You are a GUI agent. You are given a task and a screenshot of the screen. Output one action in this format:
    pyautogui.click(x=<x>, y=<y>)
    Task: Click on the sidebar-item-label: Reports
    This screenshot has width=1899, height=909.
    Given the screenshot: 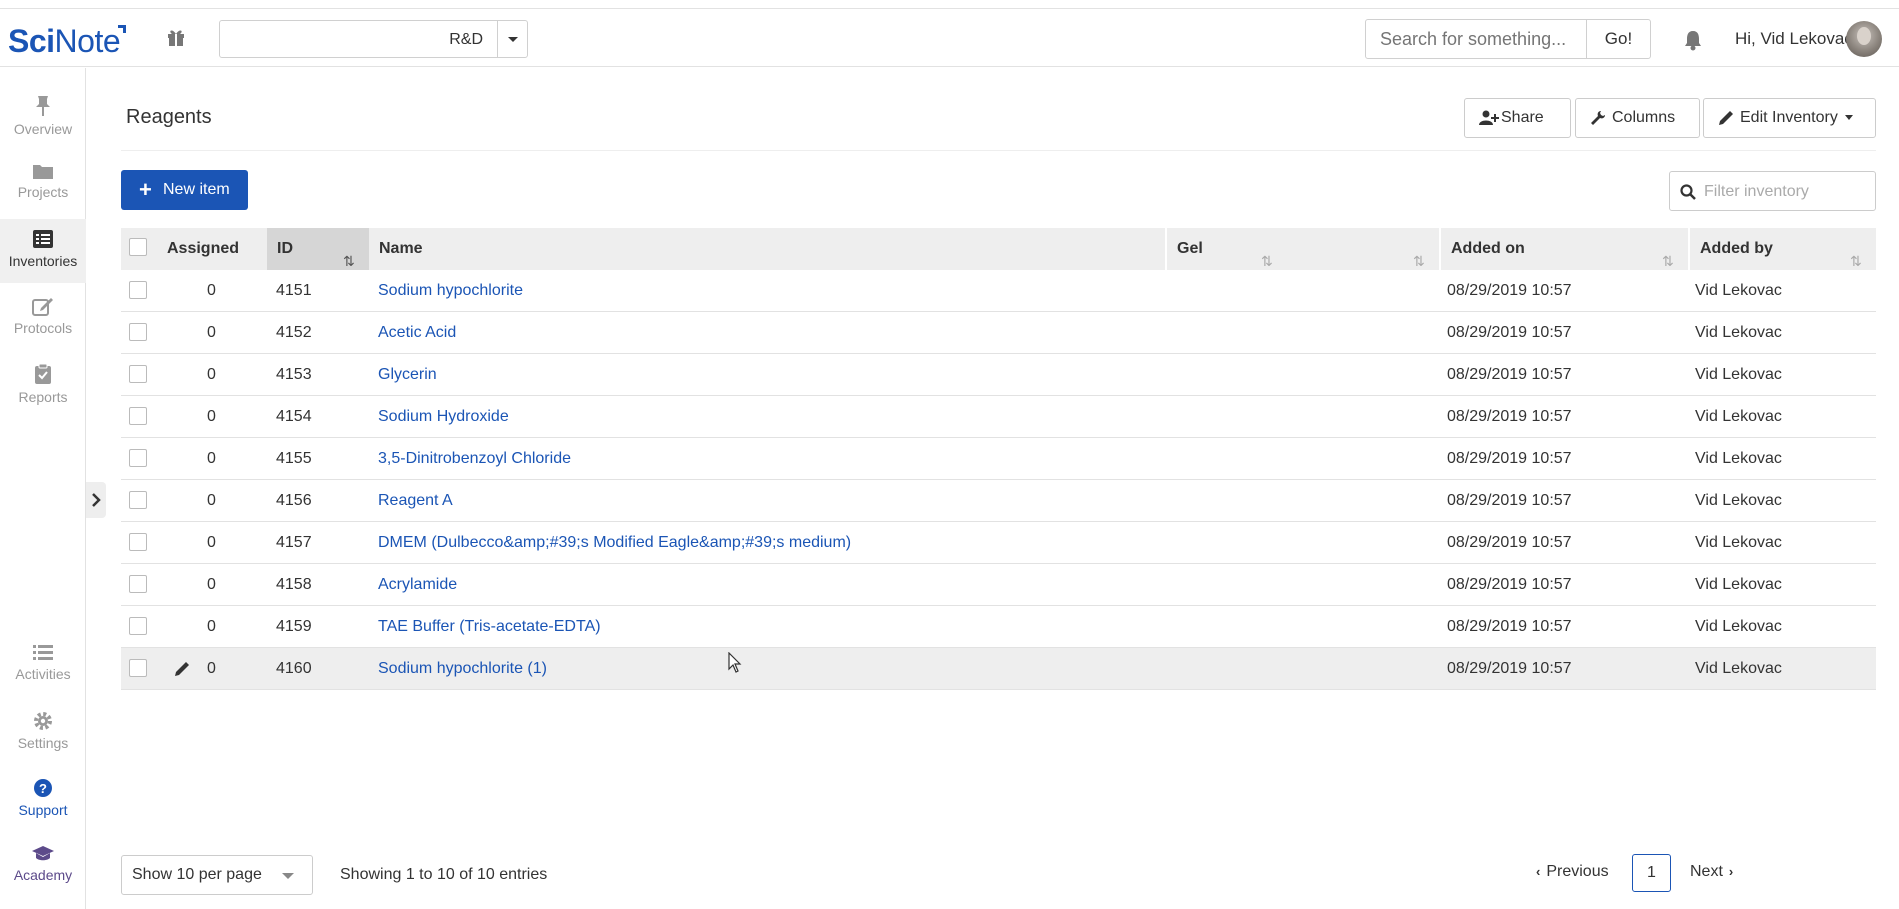 What is the action you would take?
    pyautogui.click(x=43, y=397)
    